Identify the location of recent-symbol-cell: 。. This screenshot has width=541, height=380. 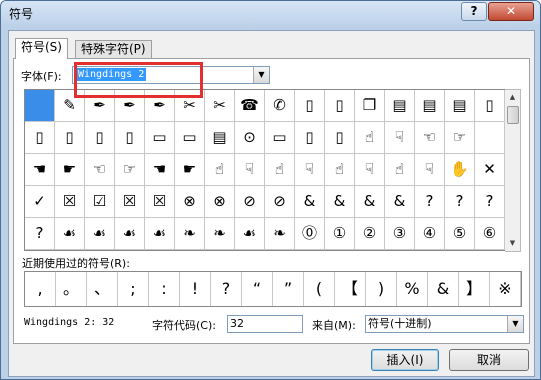
(71, 289).